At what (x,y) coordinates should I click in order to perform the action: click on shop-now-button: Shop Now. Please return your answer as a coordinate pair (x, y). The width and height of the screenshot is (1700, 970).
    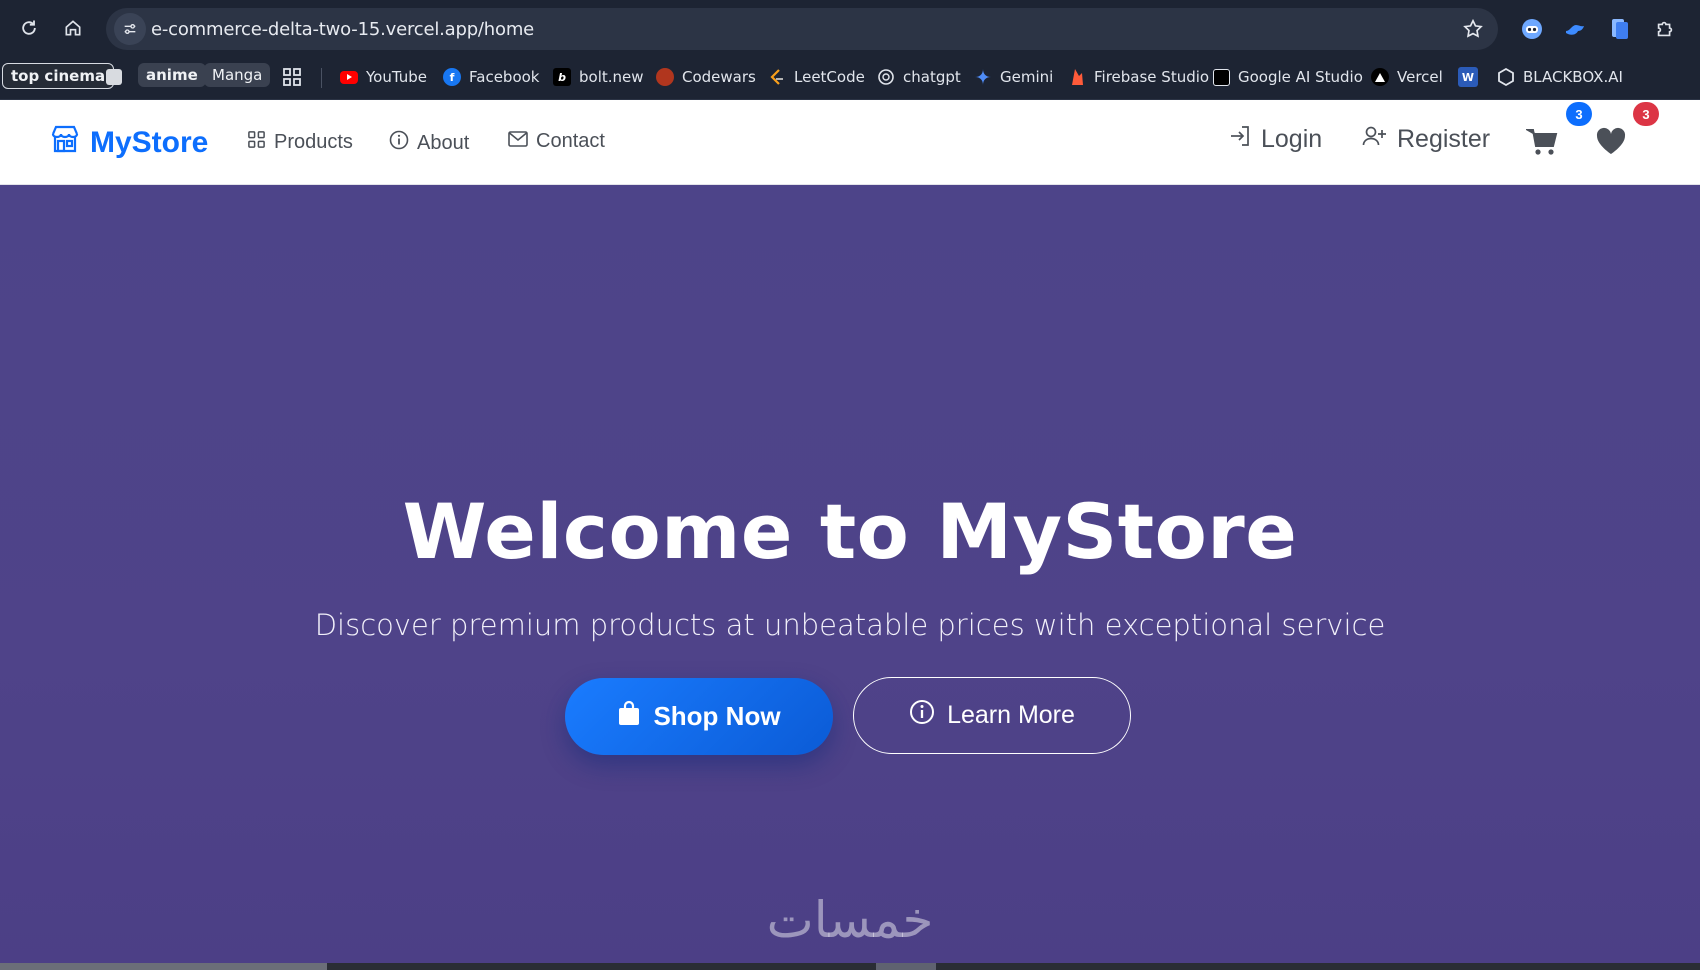
    Looking at the image, I should click on (699, 716).